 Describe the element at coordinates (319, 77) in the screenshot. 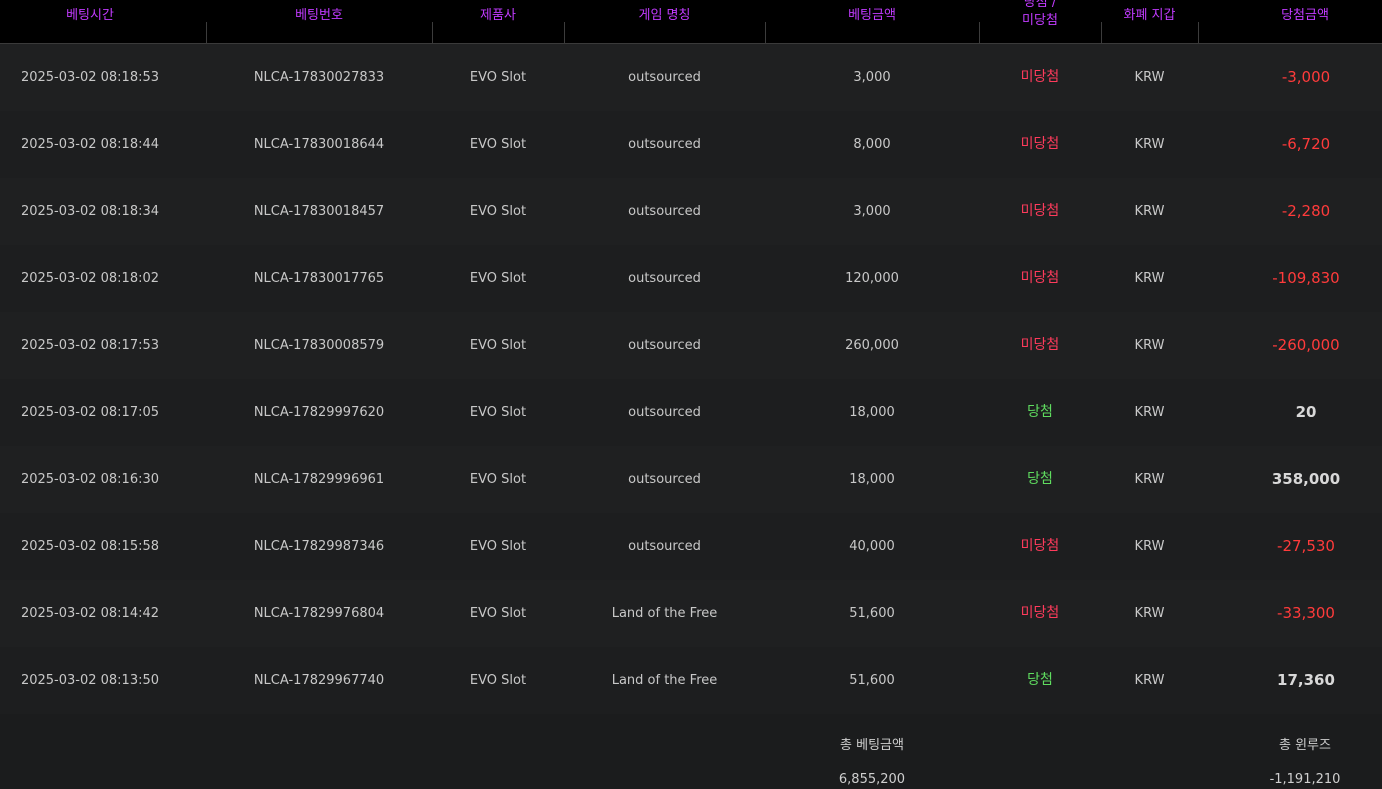

I see `cell-bet-no: NLCA-17830027833` at that location.